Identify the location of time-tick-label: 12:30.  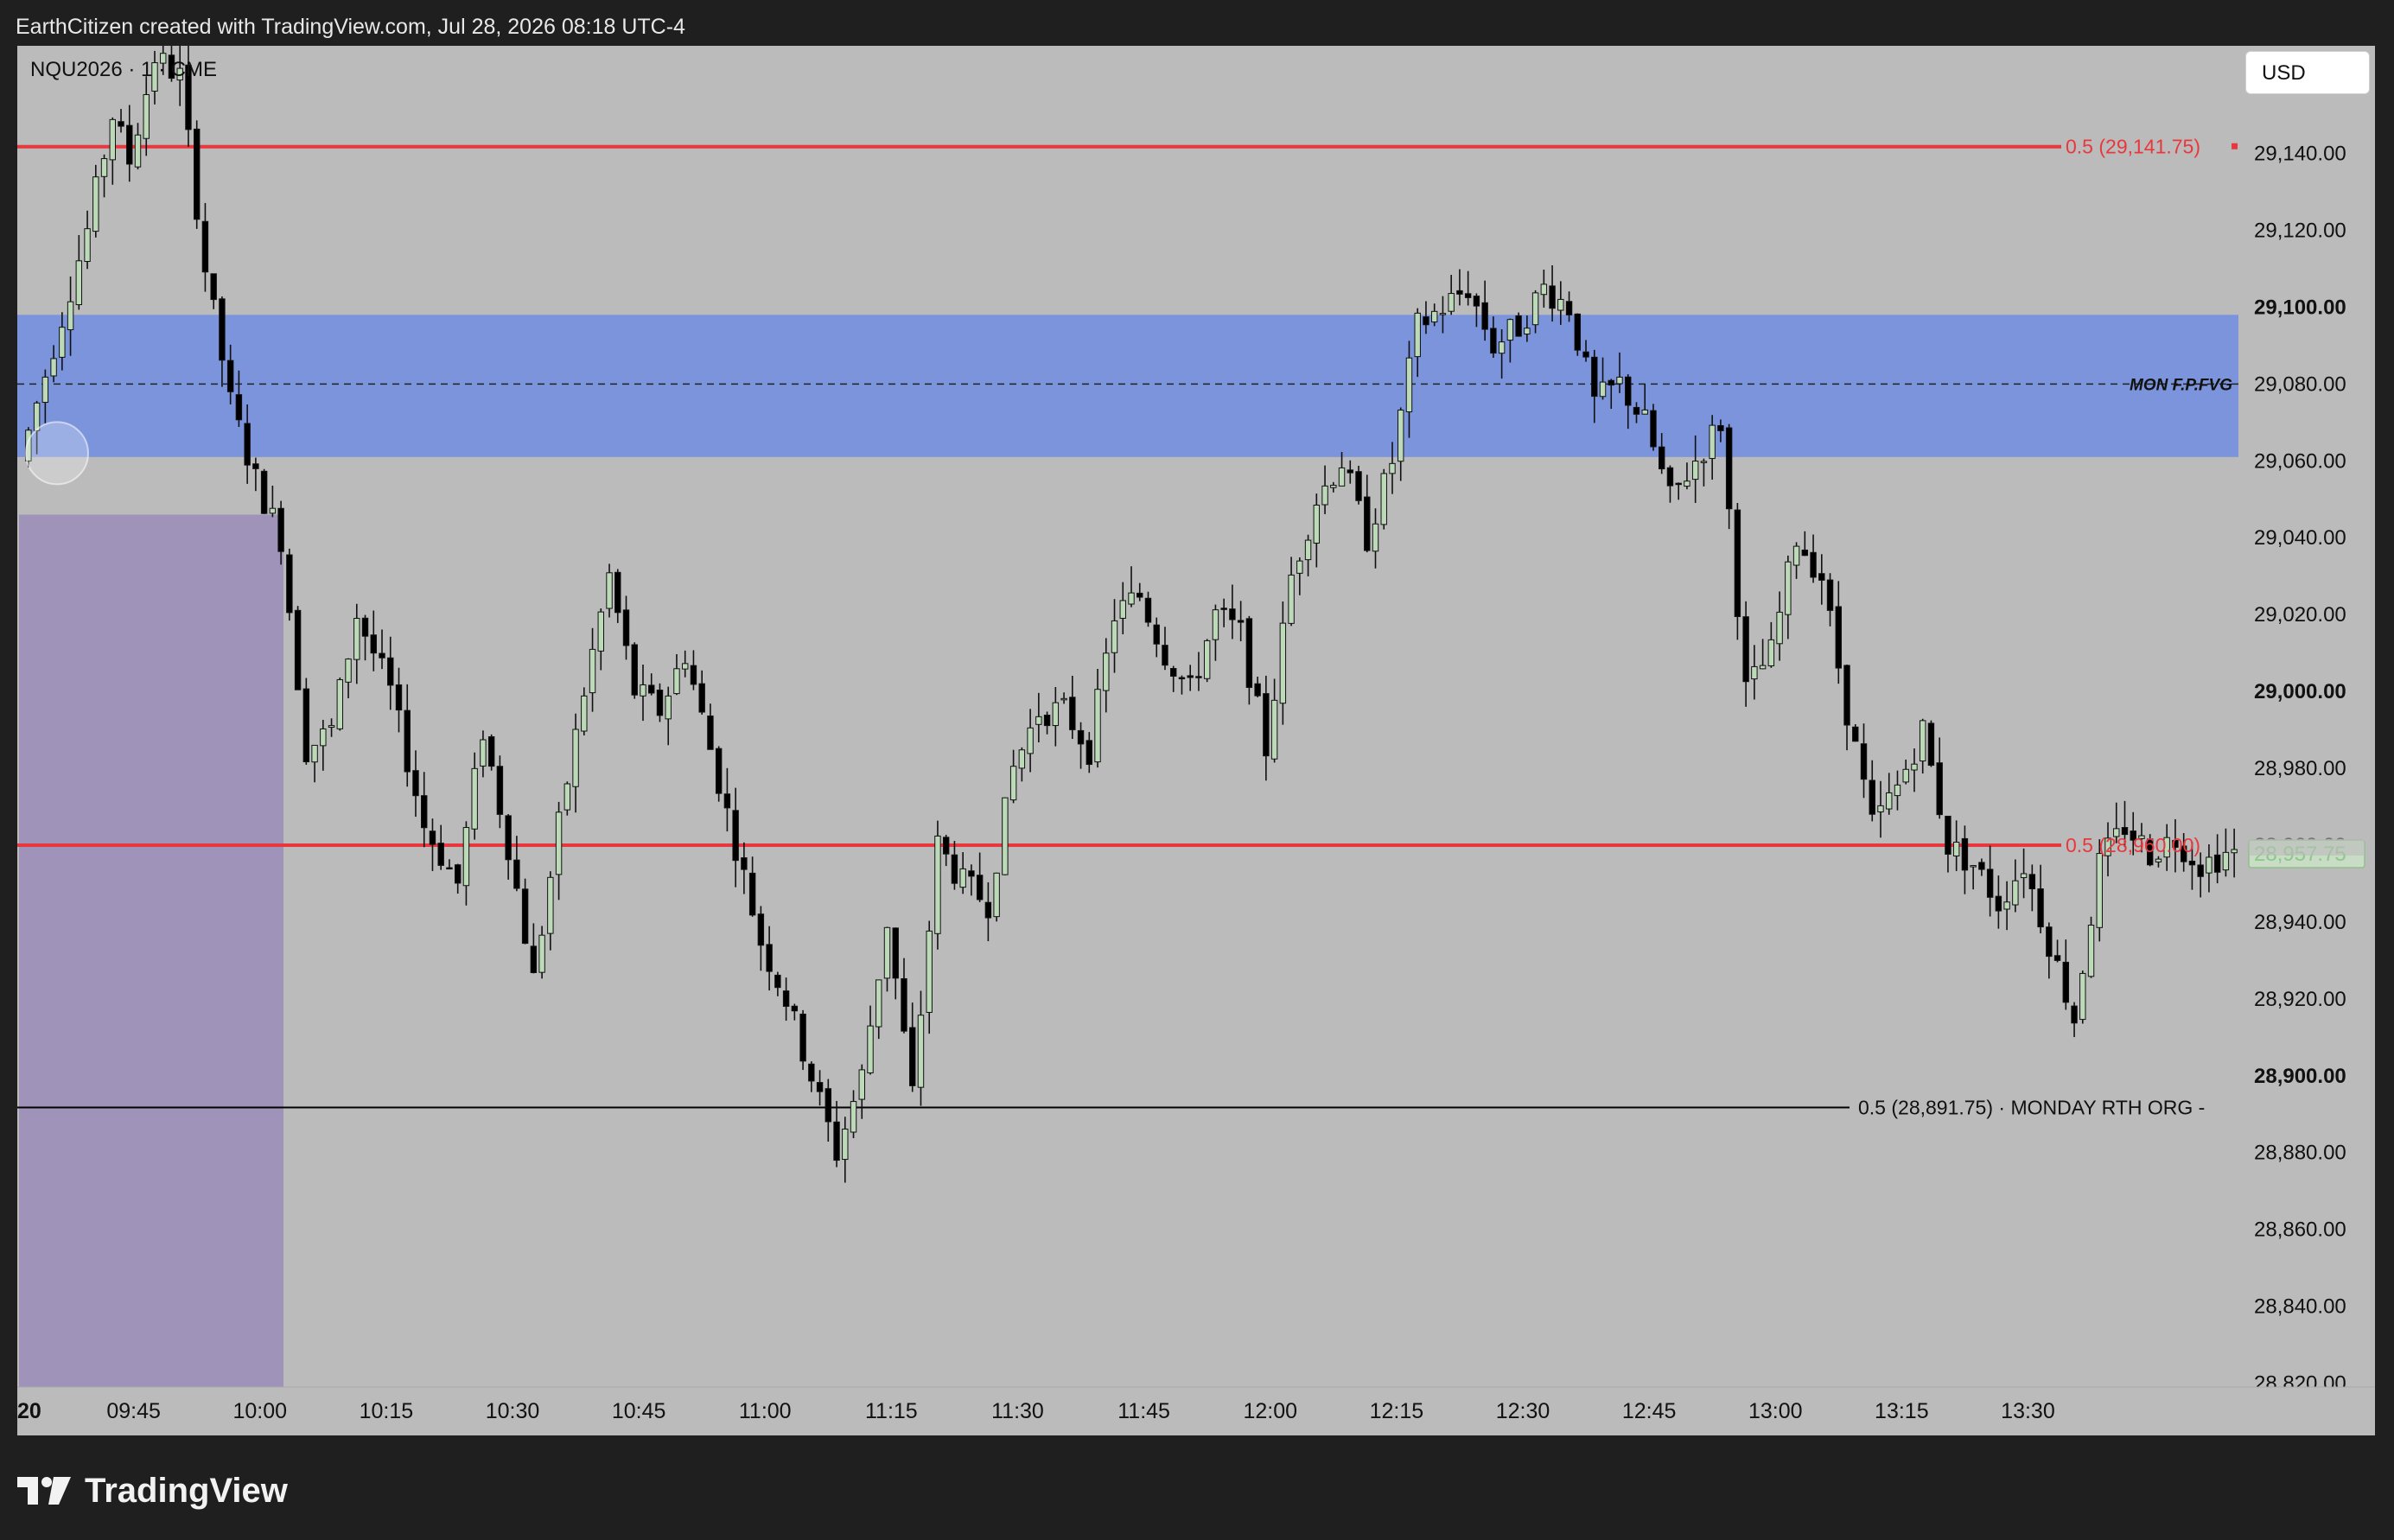
(1523, 1411).